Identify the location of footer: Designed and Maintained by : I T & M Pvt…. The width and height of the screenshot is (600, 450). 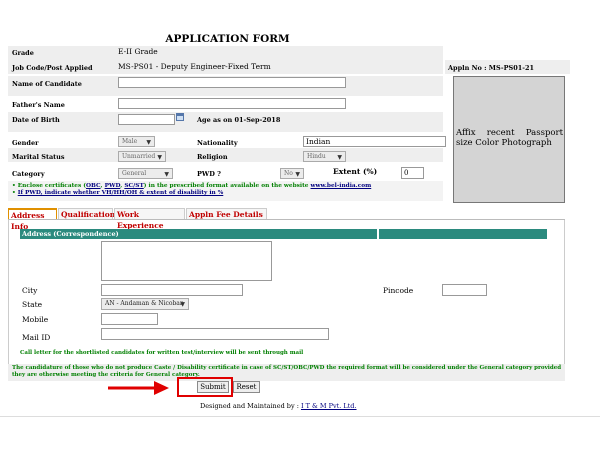
(278, 406).